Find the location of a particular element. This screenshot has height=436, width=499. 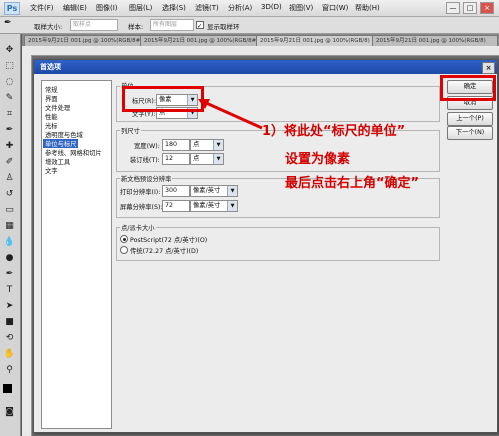

photoshop-logo: Ps is located at coordinates (12, 8).